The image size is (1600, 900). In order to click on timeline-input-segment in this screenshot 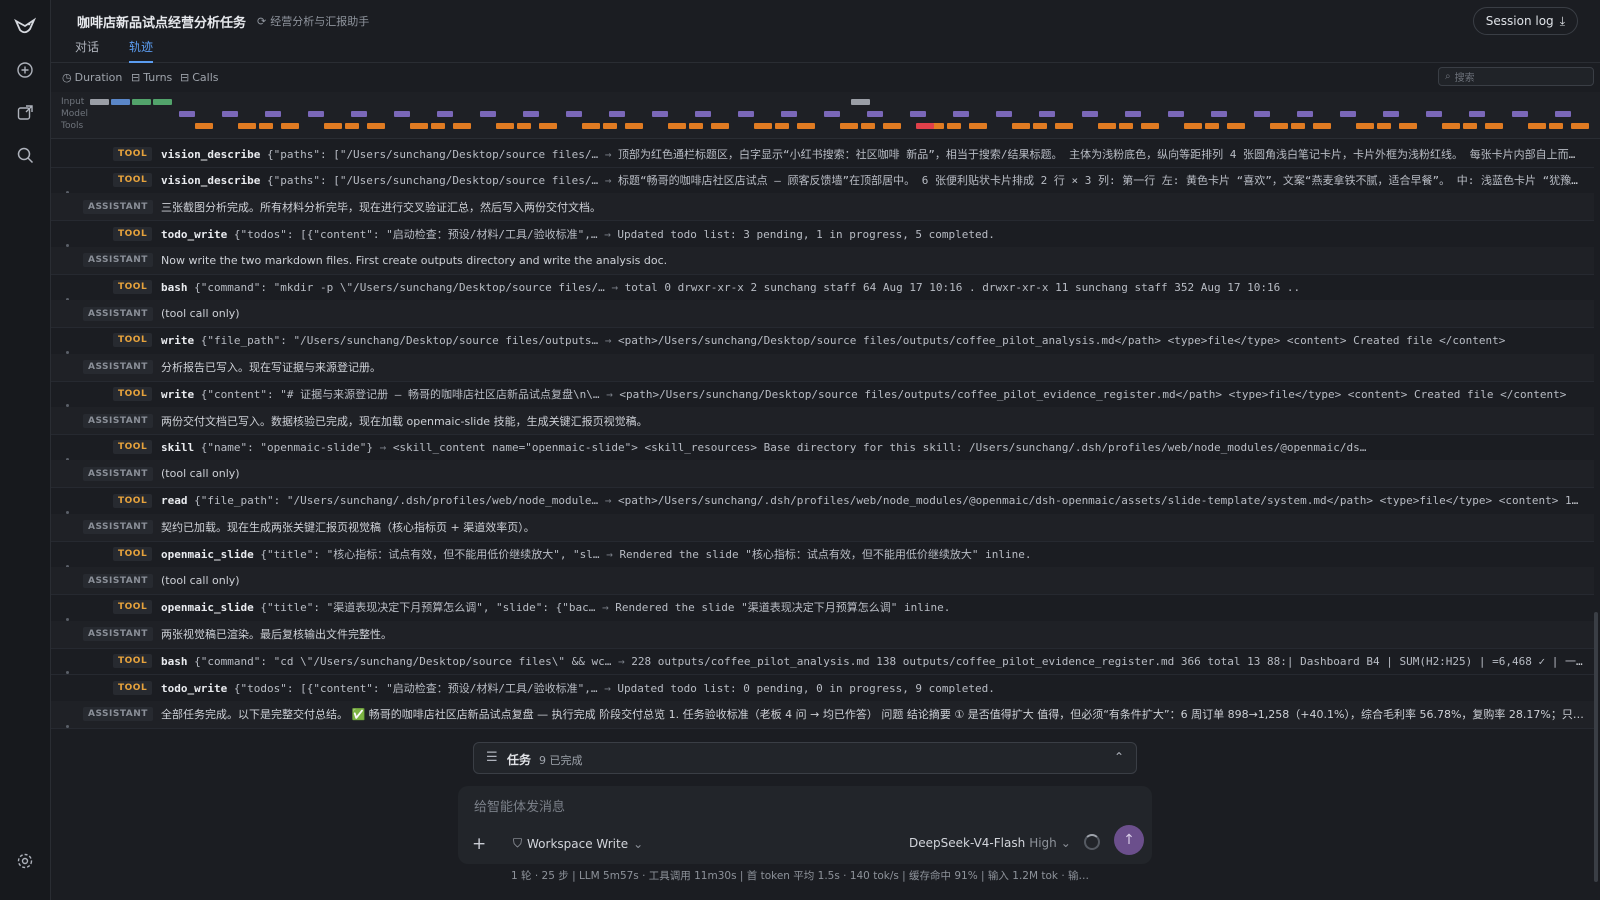, I will do `click(120, 102)`.